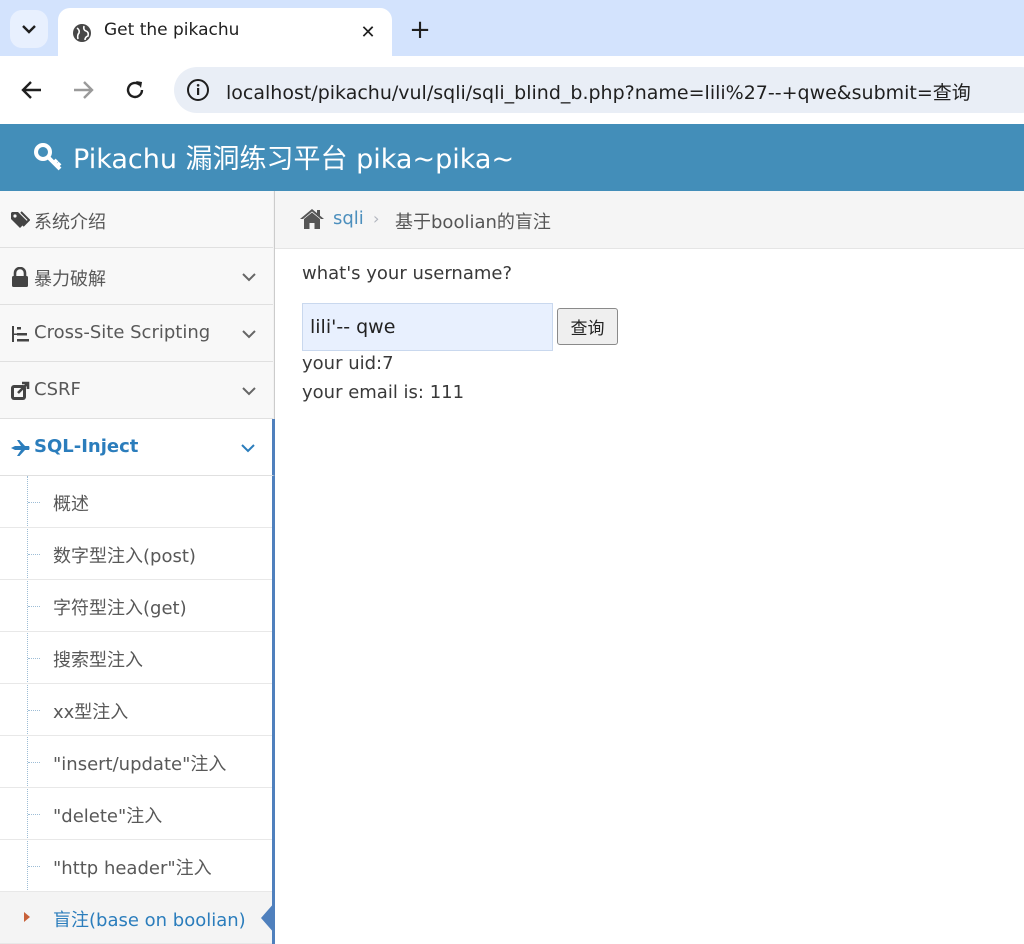  What do you see at coordinates (136, 219) in the screenshot?
I see `sidebar-item-intro: 系统介绍` at bounding box center [136, 219].